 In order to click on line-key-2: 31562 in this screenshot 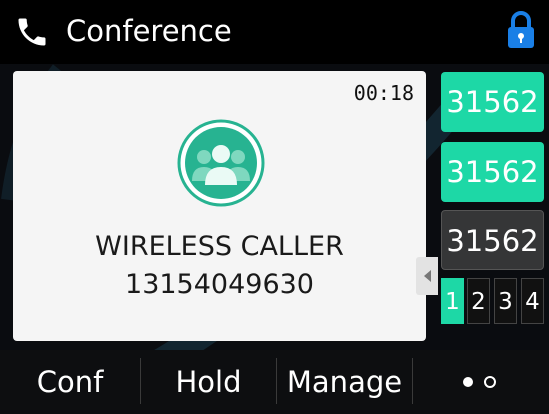, I will do `click(492, 172)`.